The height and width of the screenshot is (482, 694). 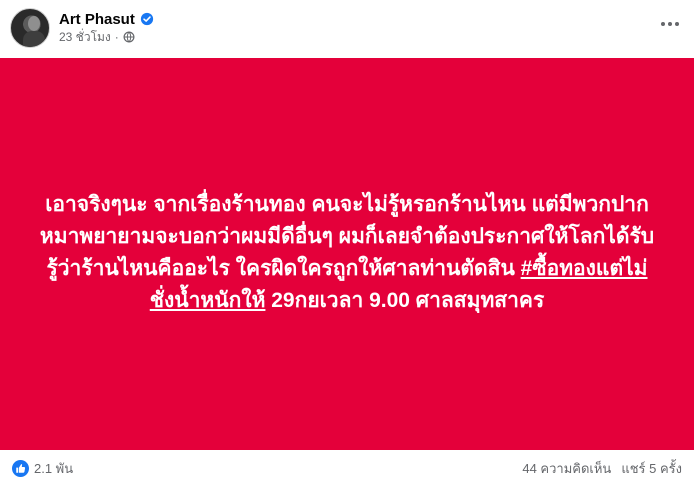 What do you see at coordinates (347, 29) in the screenshot?
I see `post-header: Art Phasut 23 ชั่วโมง ·` at bounding box center [347, 29].